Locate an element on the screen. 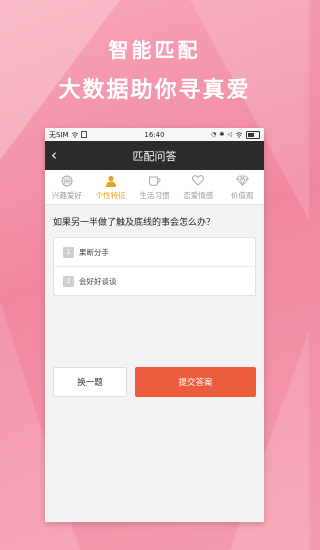  nav-title: 匹配问答 is located at coordinates (154, 156).